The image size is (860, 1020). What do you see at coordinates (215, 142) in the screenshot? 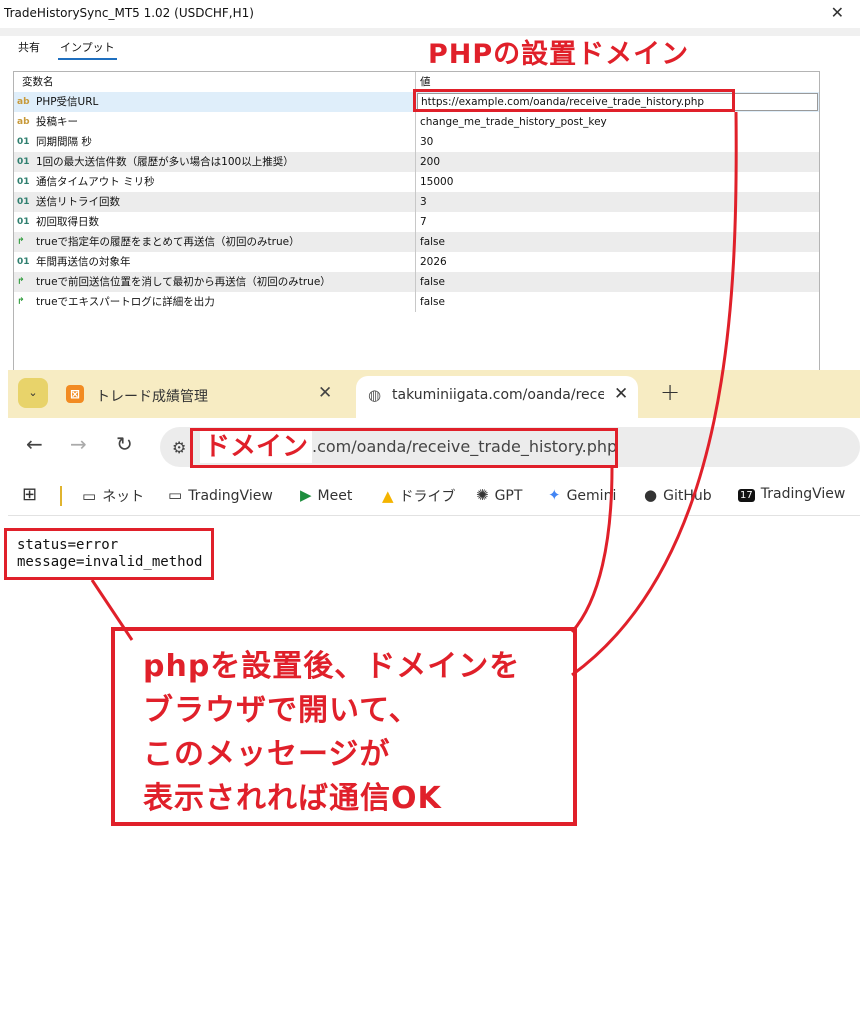
I see `input-name: 同期間隔 秒` at bounding box center [215, 142].